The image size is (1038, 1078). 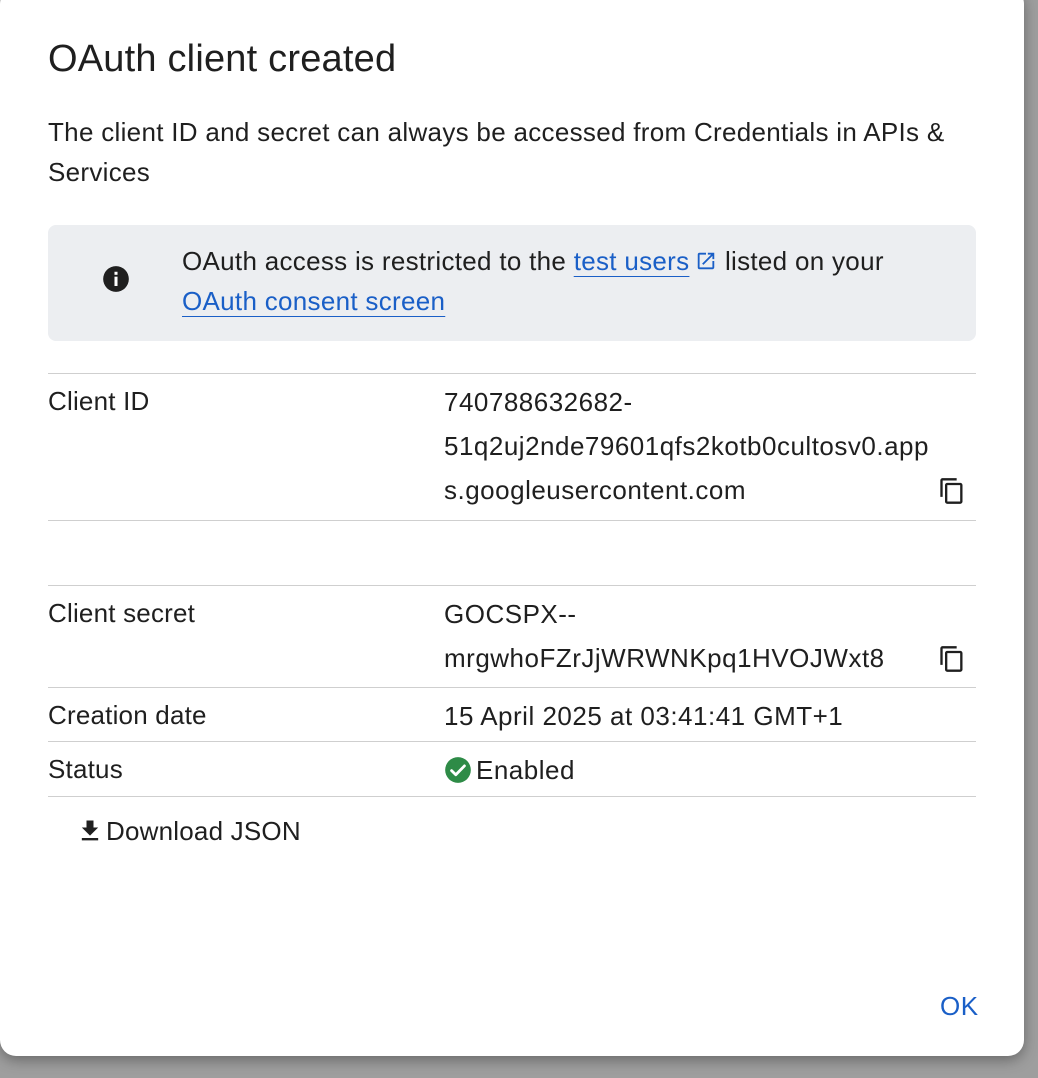 I want to click on copy-client-secret-icon, so click(x=952, y=659).